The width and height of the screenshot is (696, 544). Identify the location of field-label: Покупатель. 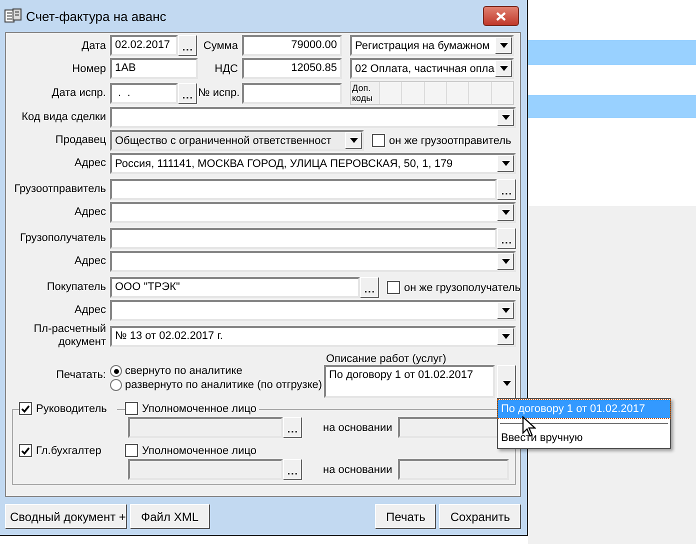
(76, 287).